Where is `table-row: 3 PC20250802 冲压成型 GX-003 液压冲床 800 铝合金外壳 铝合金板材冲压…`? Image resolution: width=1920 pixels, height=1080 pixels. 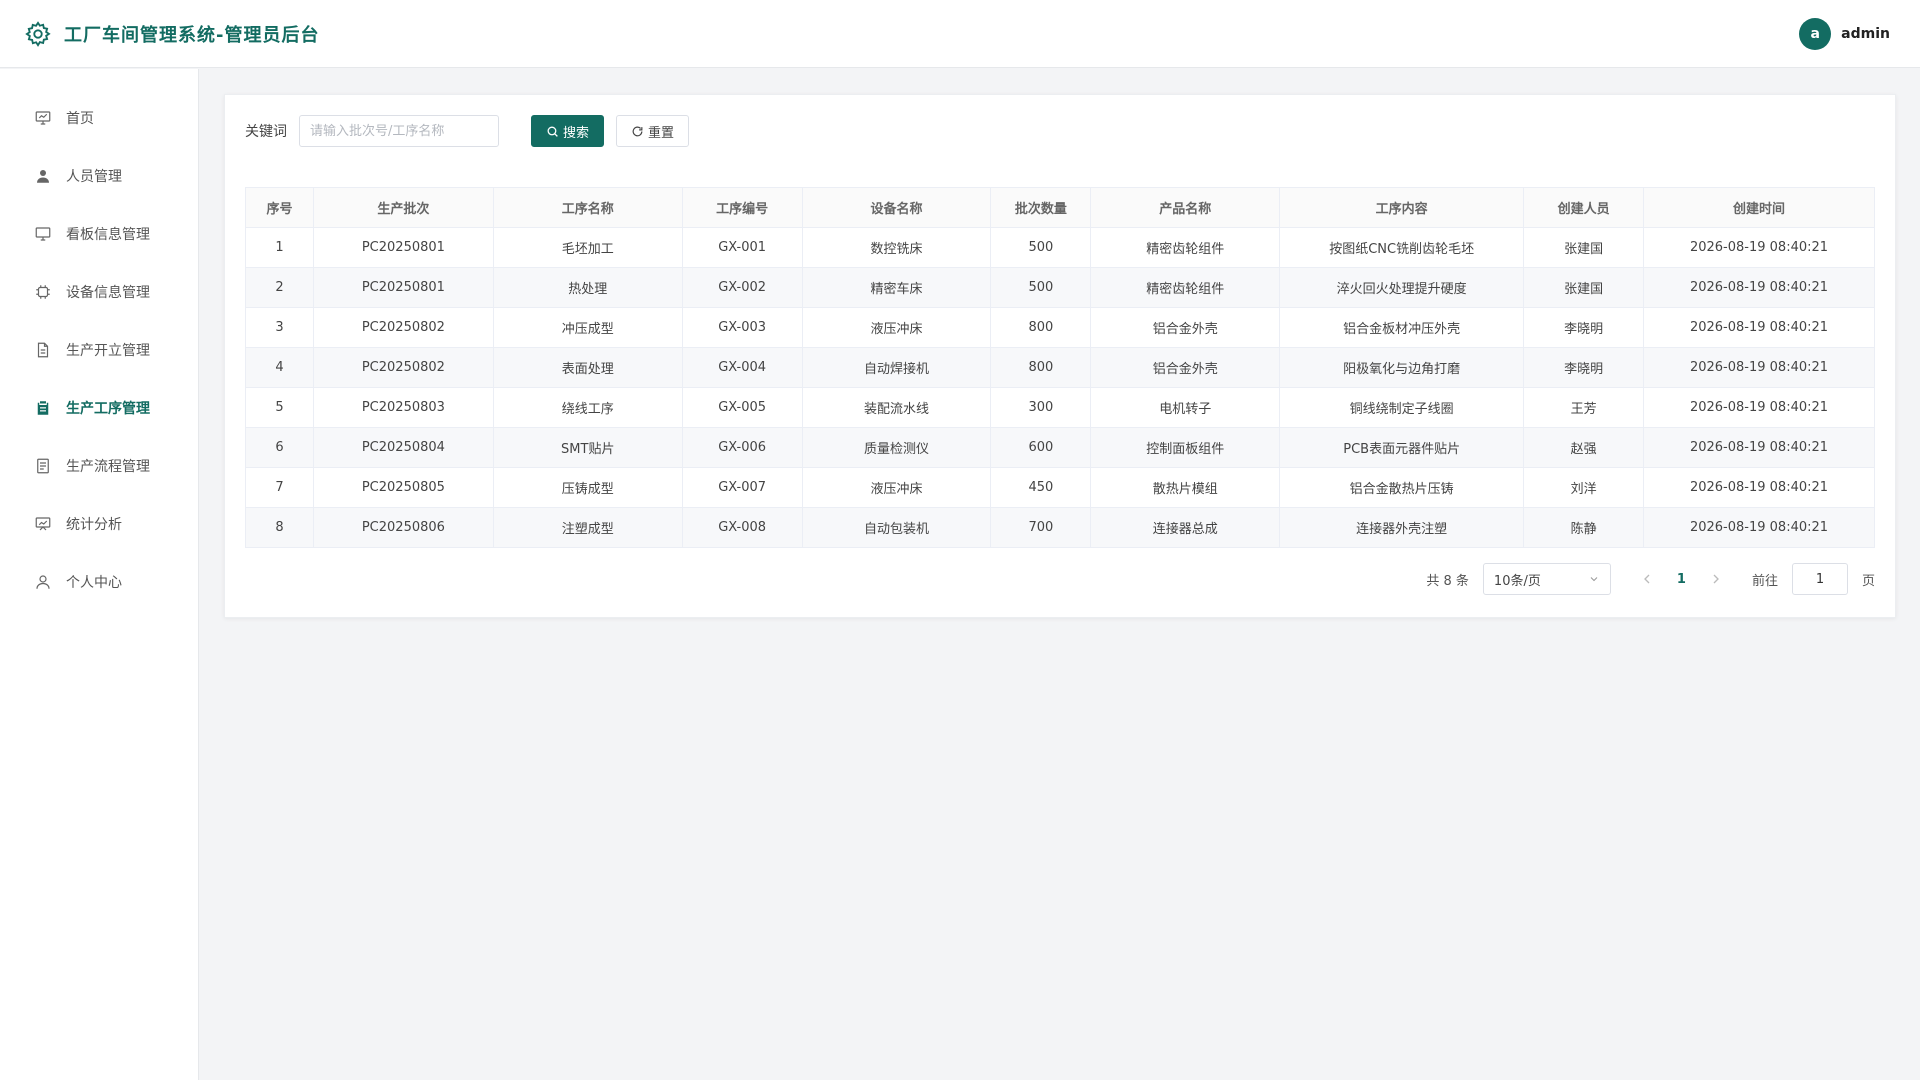 table-row: 3 PC20250802 冲压成型 GX-003 液压冲床 800 铝合金外壳 铝合金板材冲压… is located at coordinates (1060, 327).